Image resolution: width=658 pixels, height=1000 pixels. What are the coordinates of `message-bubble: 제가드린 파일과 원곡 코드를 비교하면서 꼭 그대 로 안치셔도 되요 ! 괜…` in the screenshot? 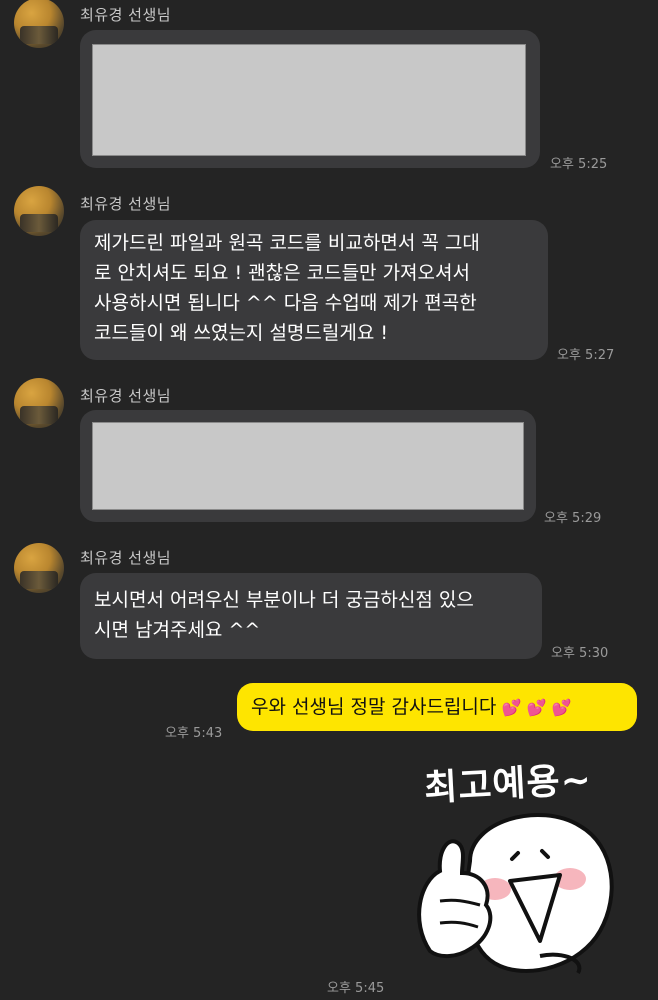 It's located at (314, 290).